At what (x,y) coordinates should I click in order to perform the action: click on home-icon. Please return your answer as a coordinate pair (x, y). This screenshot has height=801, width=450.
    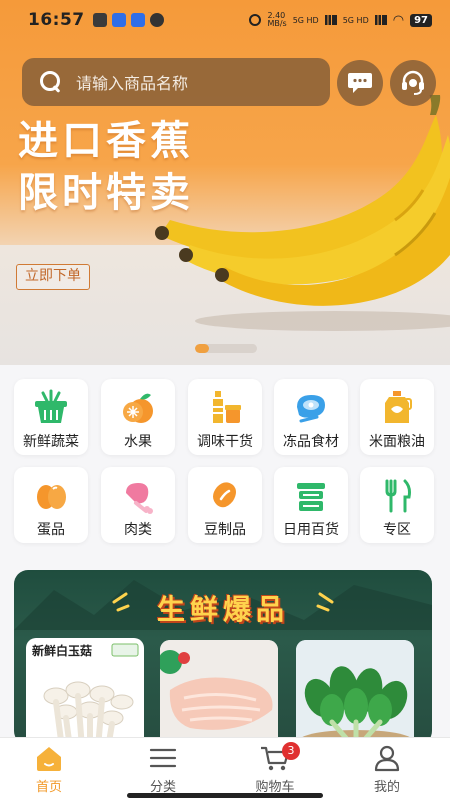
    Looking at the image, I should click on (49, 759).